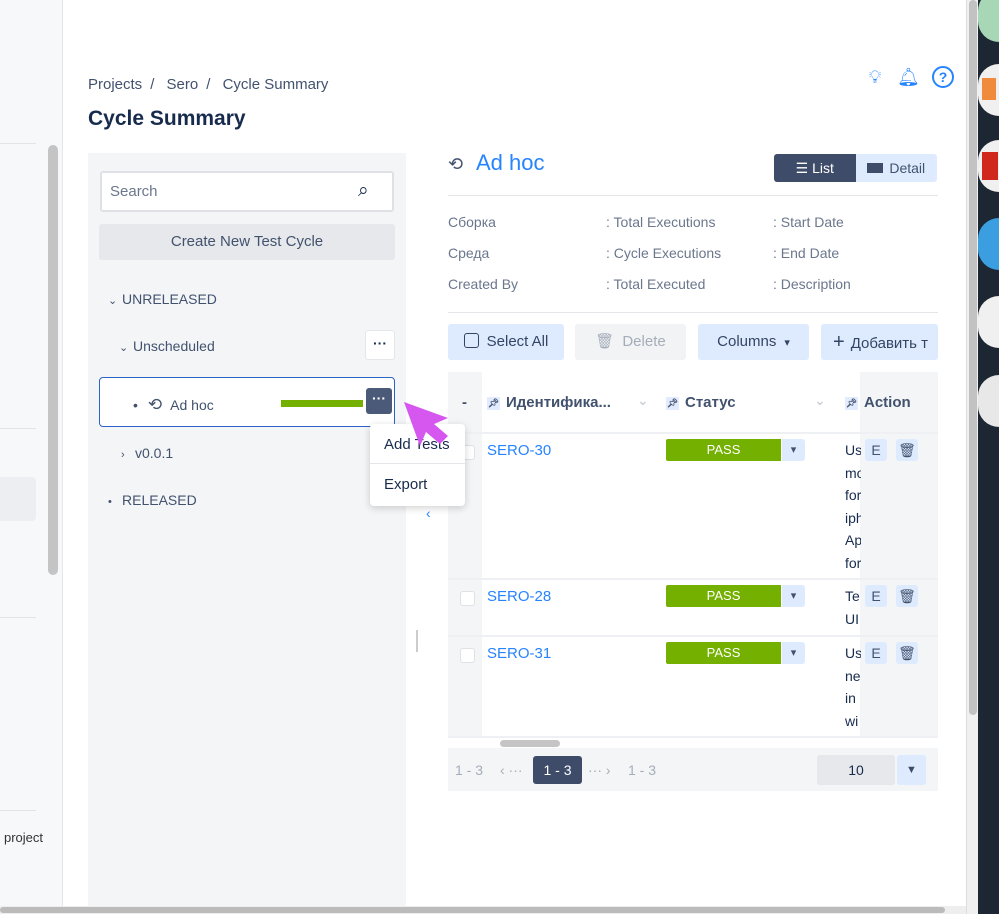 The width and height of the screenshot is (999, 914). I want to click on create-test-cycle-button: Create New Test Cycle, so click(247, 242).